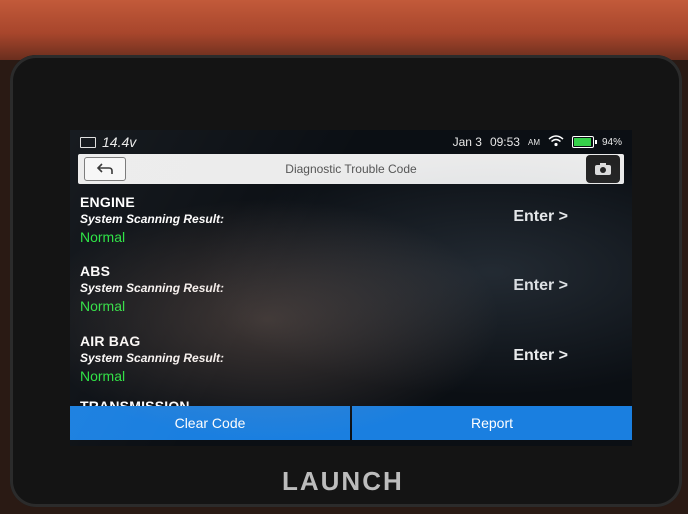 The height and width of the screenshot is (514, 688). What do you see at coordinates (343, 481) in the screenshot?
I see `brand-logo: LAUNCH` at bounding box center [343, 481].